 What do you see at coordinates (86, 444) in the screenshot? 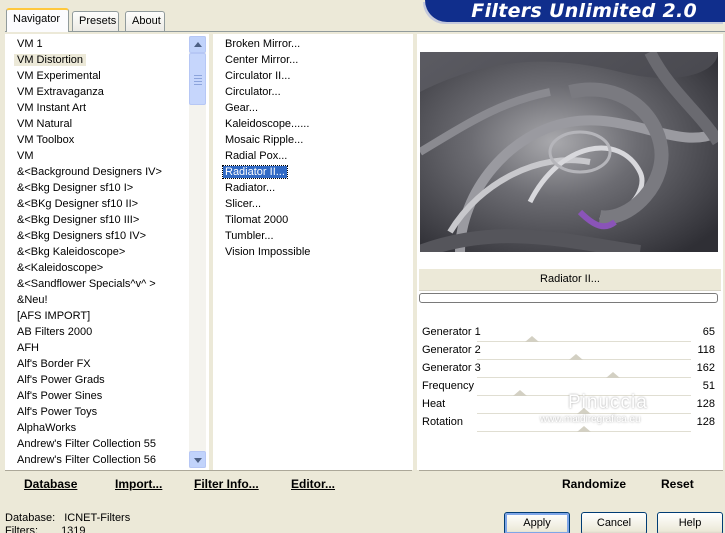
I see `category-item: Andrew's Filter Collection 55` at bounding box center [86, 444].